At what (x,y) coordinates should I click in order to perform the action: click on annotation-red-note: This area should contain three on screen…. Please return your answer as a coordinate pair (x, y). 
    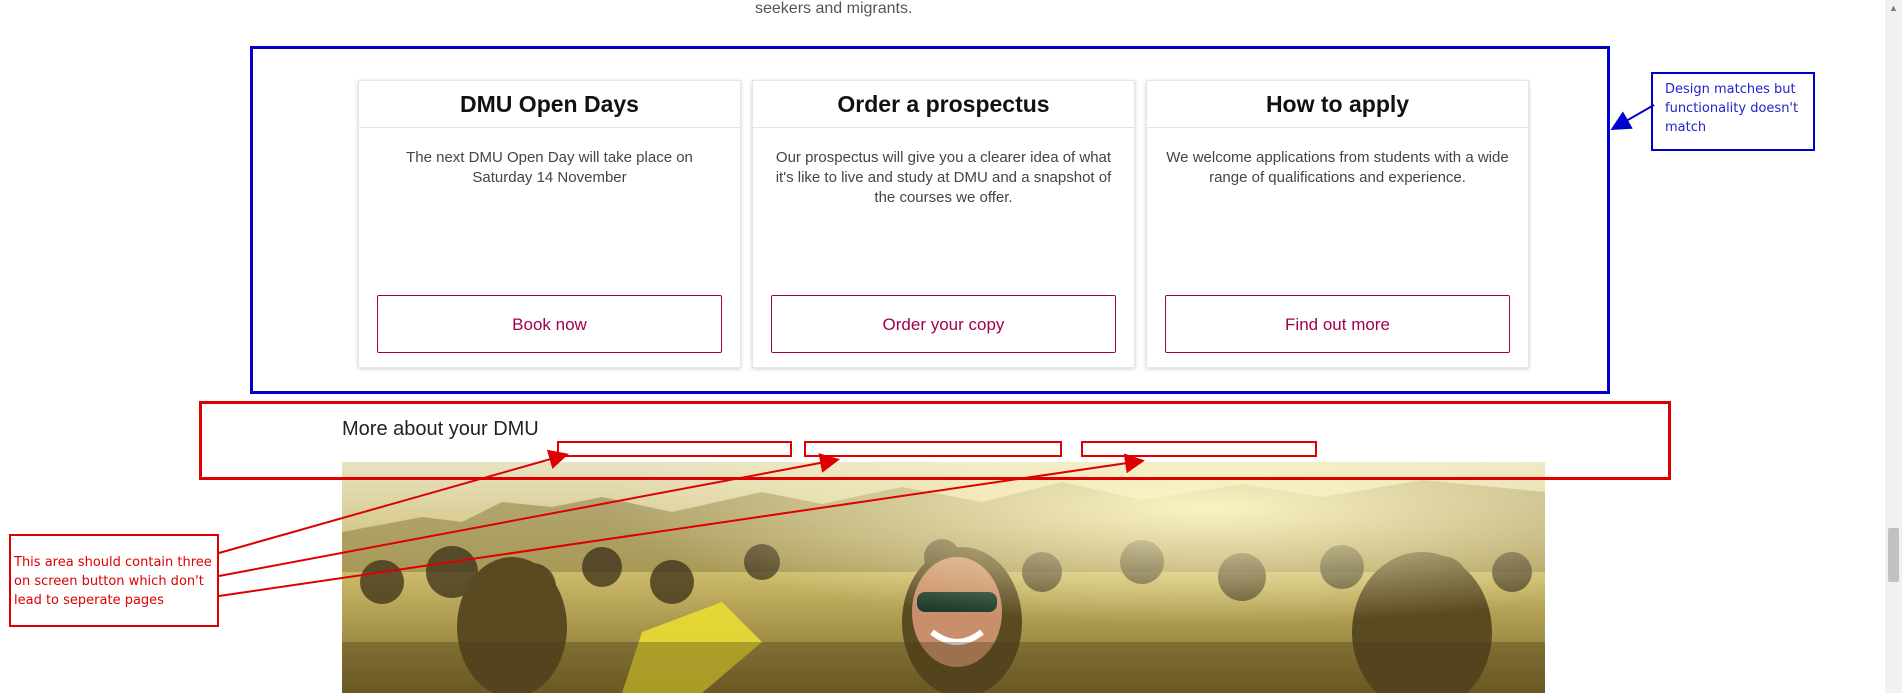
    Looking at the image, I should click on (114, 580).